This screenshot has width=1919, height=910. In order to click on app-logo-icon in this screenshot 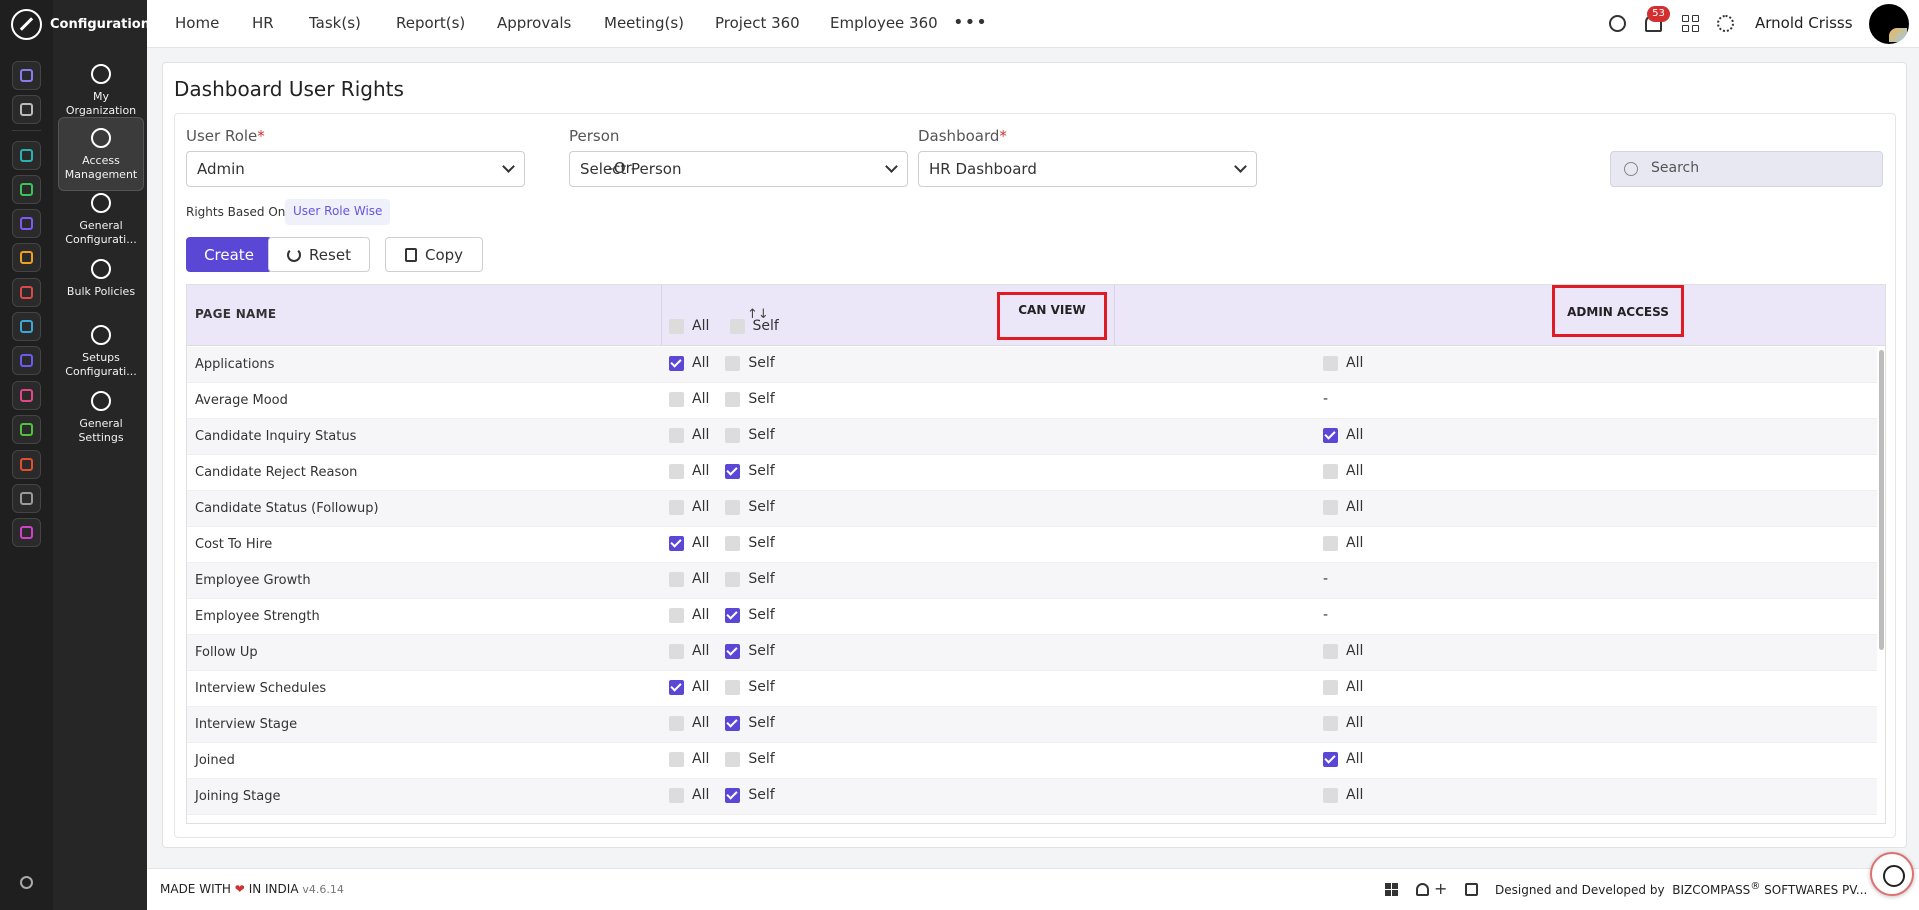, I will do `click(26, 24)`.